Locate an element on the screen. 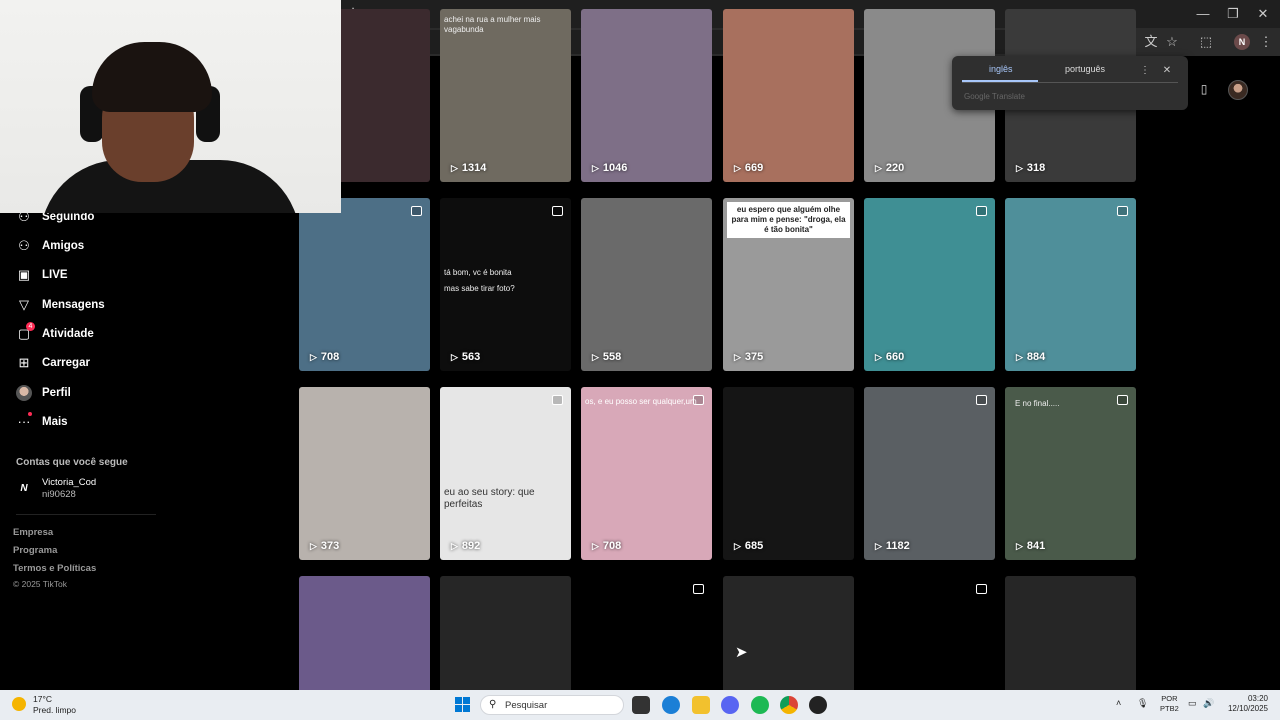 Image resolution: width=1280 pixels, height=720 pixels. target-language-tab: português is located at coordinates (1085, 69).